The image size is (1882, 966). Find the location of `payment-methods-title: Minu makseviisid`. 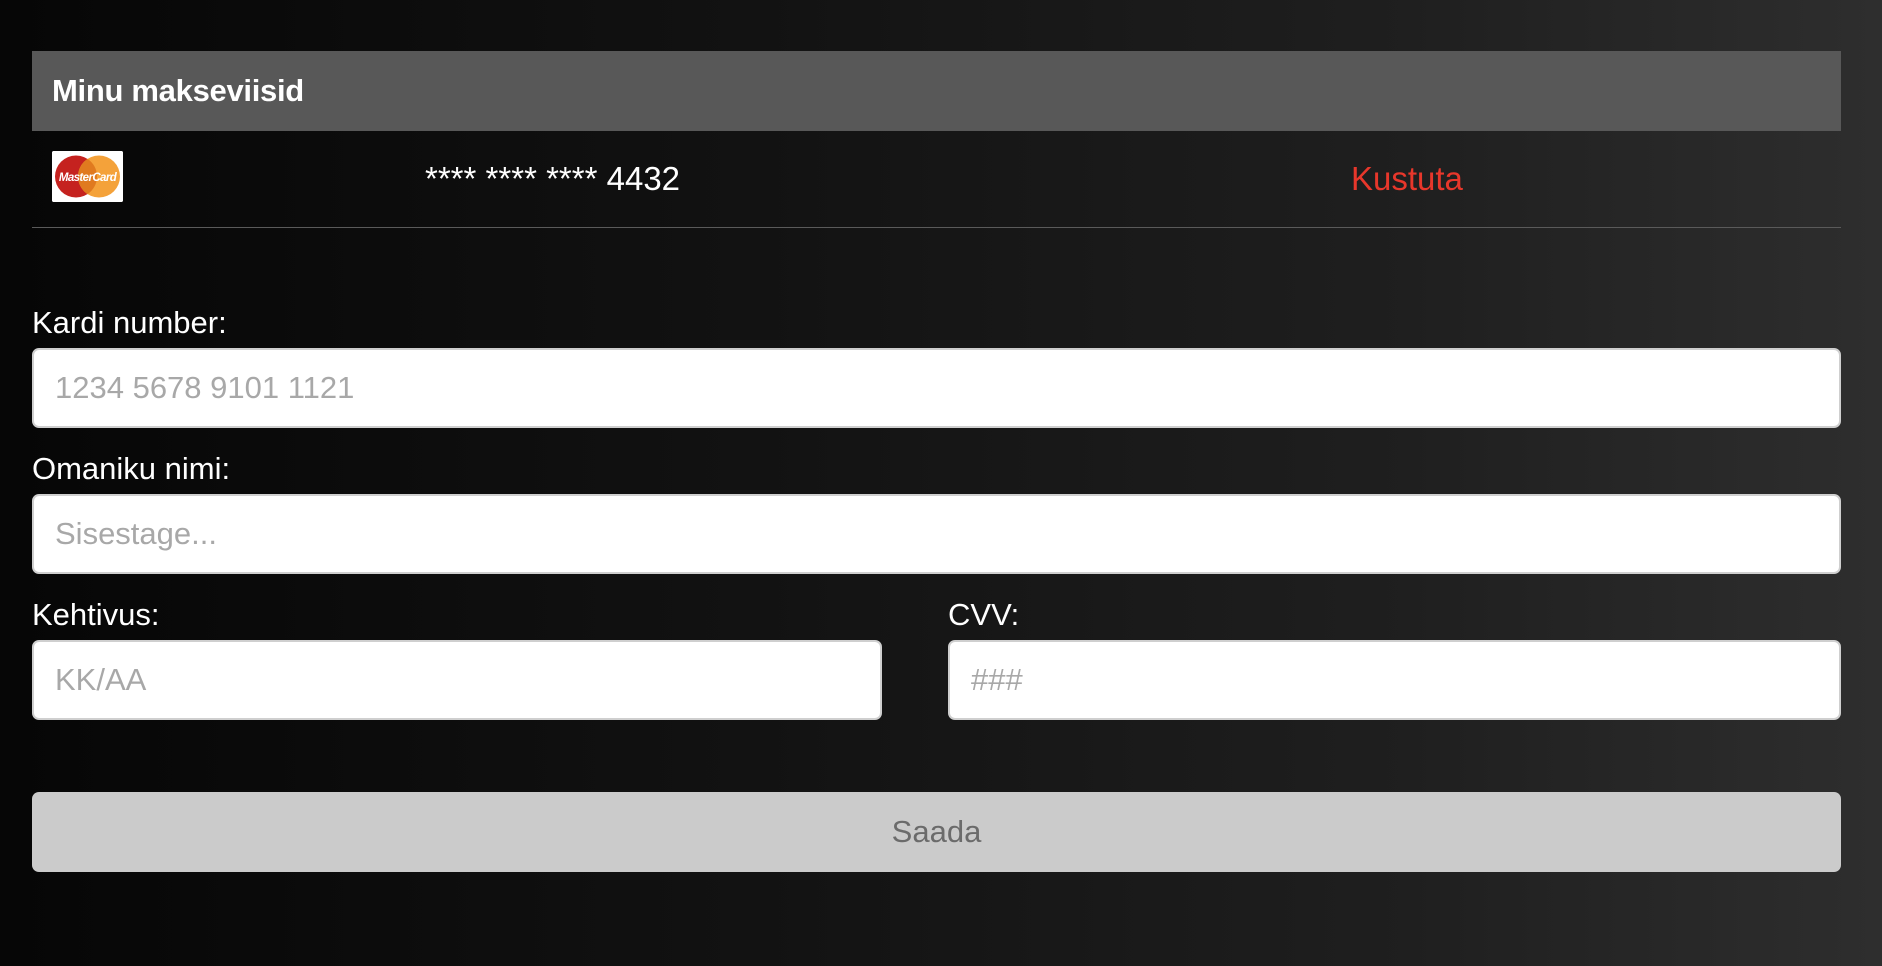

payment-methods-title: Minu makseviisid is located at coordinates (178, 90).